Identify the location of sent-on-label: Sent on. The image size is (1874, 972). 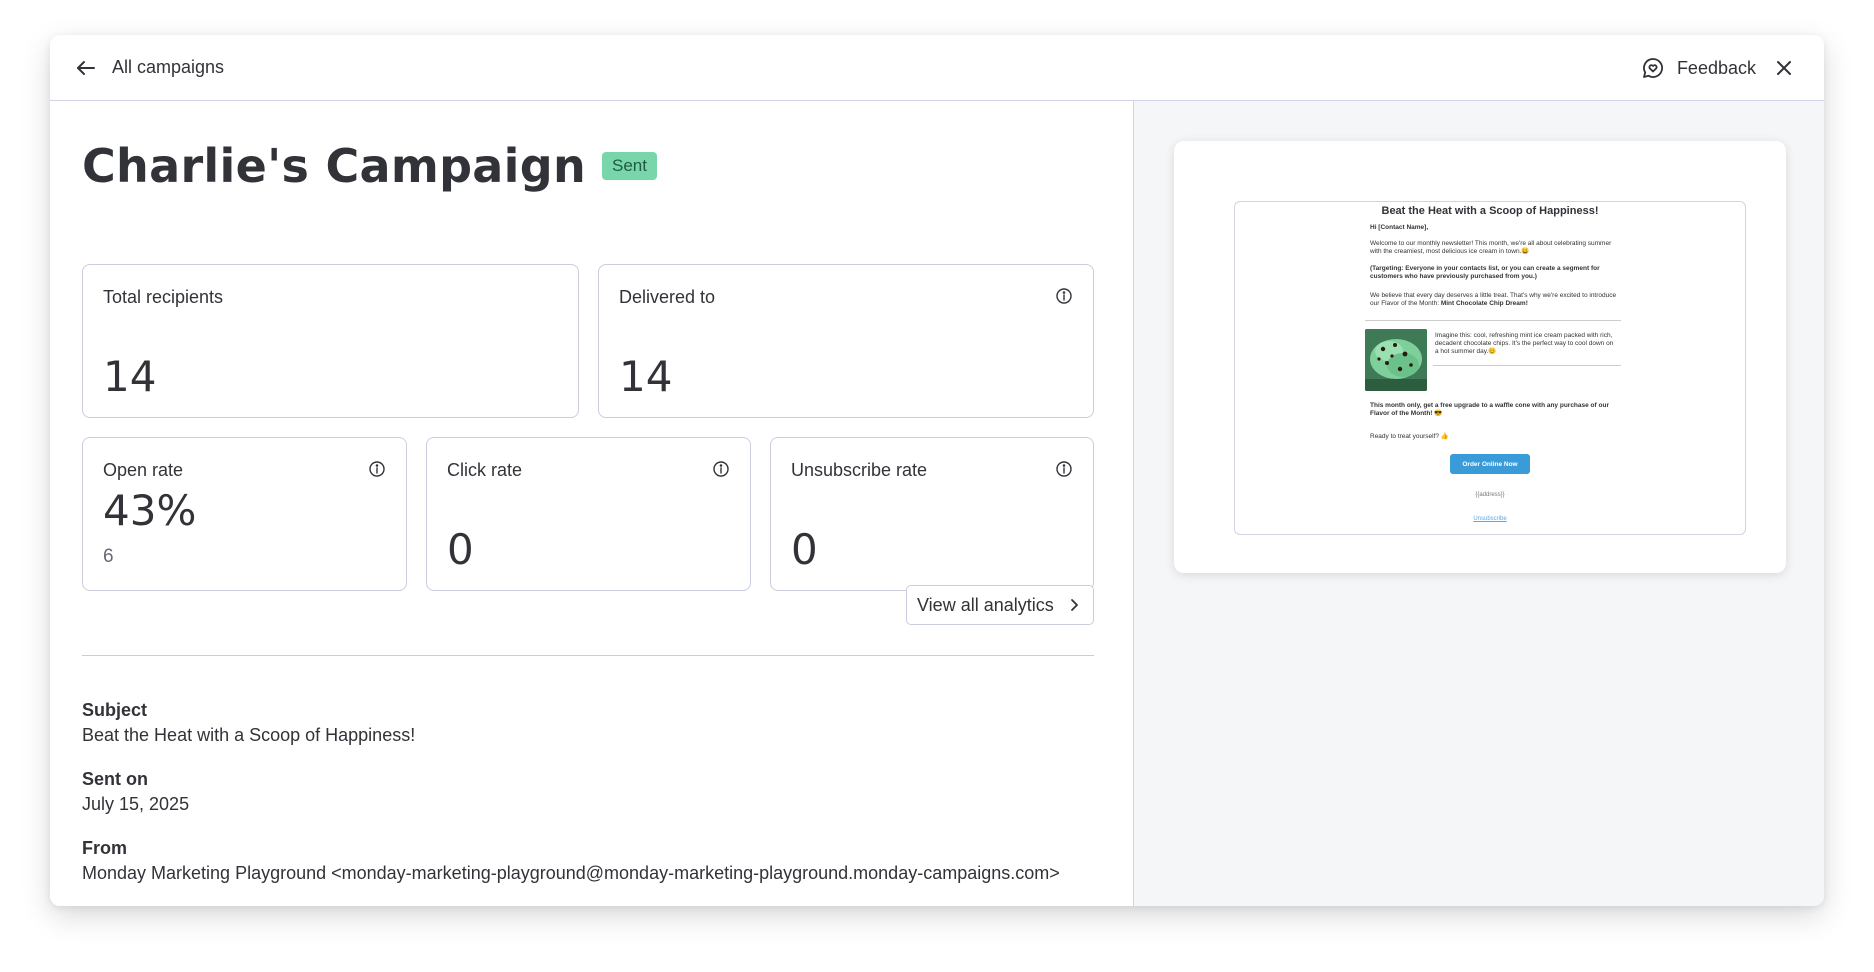
(115, 779).